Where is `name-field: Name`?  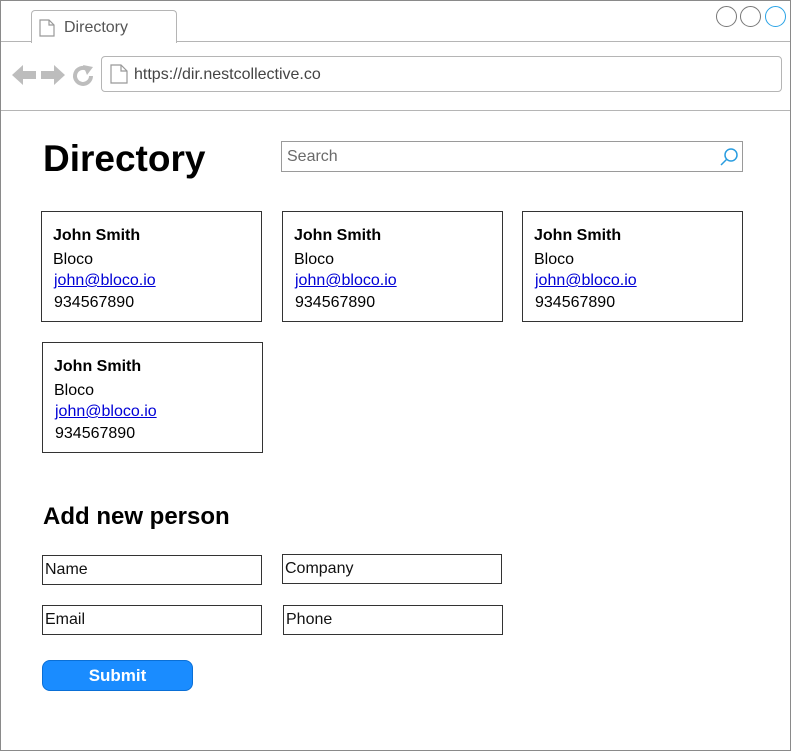
name-field: Name is located at coordinates (152, 570).